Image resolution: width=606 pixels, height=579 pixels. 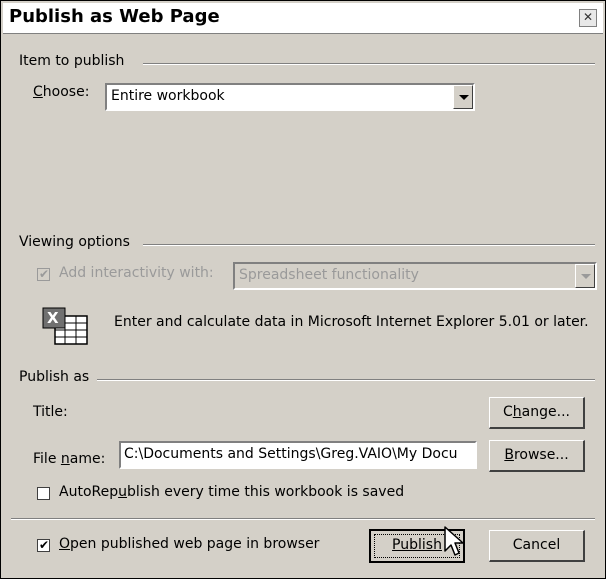 What do you see at coordinates (537, 546) in the screenshot?
I see `cancel-button: Cancel` at bounding box center [537, 546].